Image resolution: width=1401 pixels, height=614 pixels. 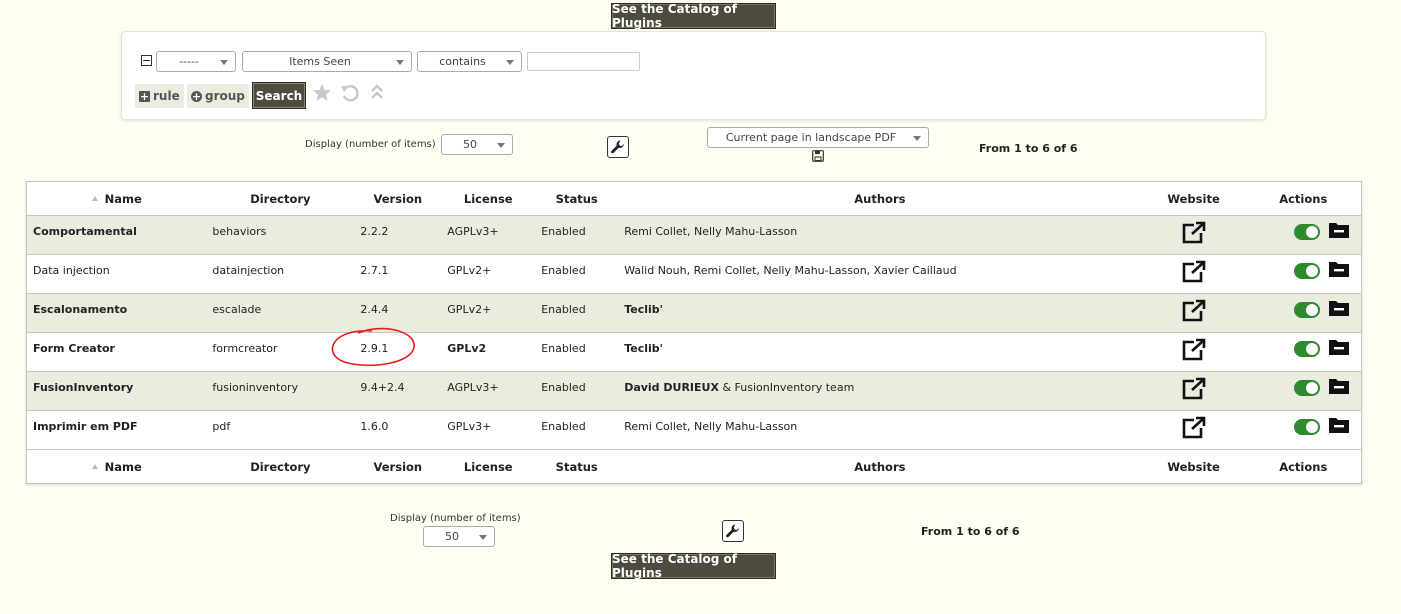 I want to click on display-label-top: Display (number of items), so click(x=370, y=144).